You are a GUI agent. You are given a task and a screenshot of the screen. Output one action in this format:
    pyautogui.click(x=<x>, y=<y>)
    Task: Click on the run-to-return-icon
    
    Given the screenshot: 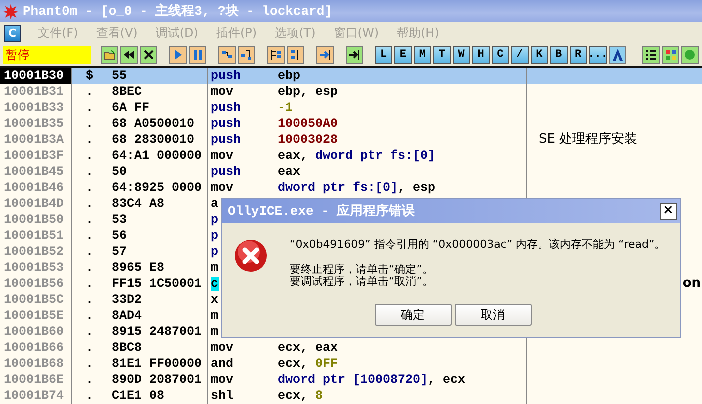 What is the action you would take?
    pyautogui.click(x=325, y=55)
    